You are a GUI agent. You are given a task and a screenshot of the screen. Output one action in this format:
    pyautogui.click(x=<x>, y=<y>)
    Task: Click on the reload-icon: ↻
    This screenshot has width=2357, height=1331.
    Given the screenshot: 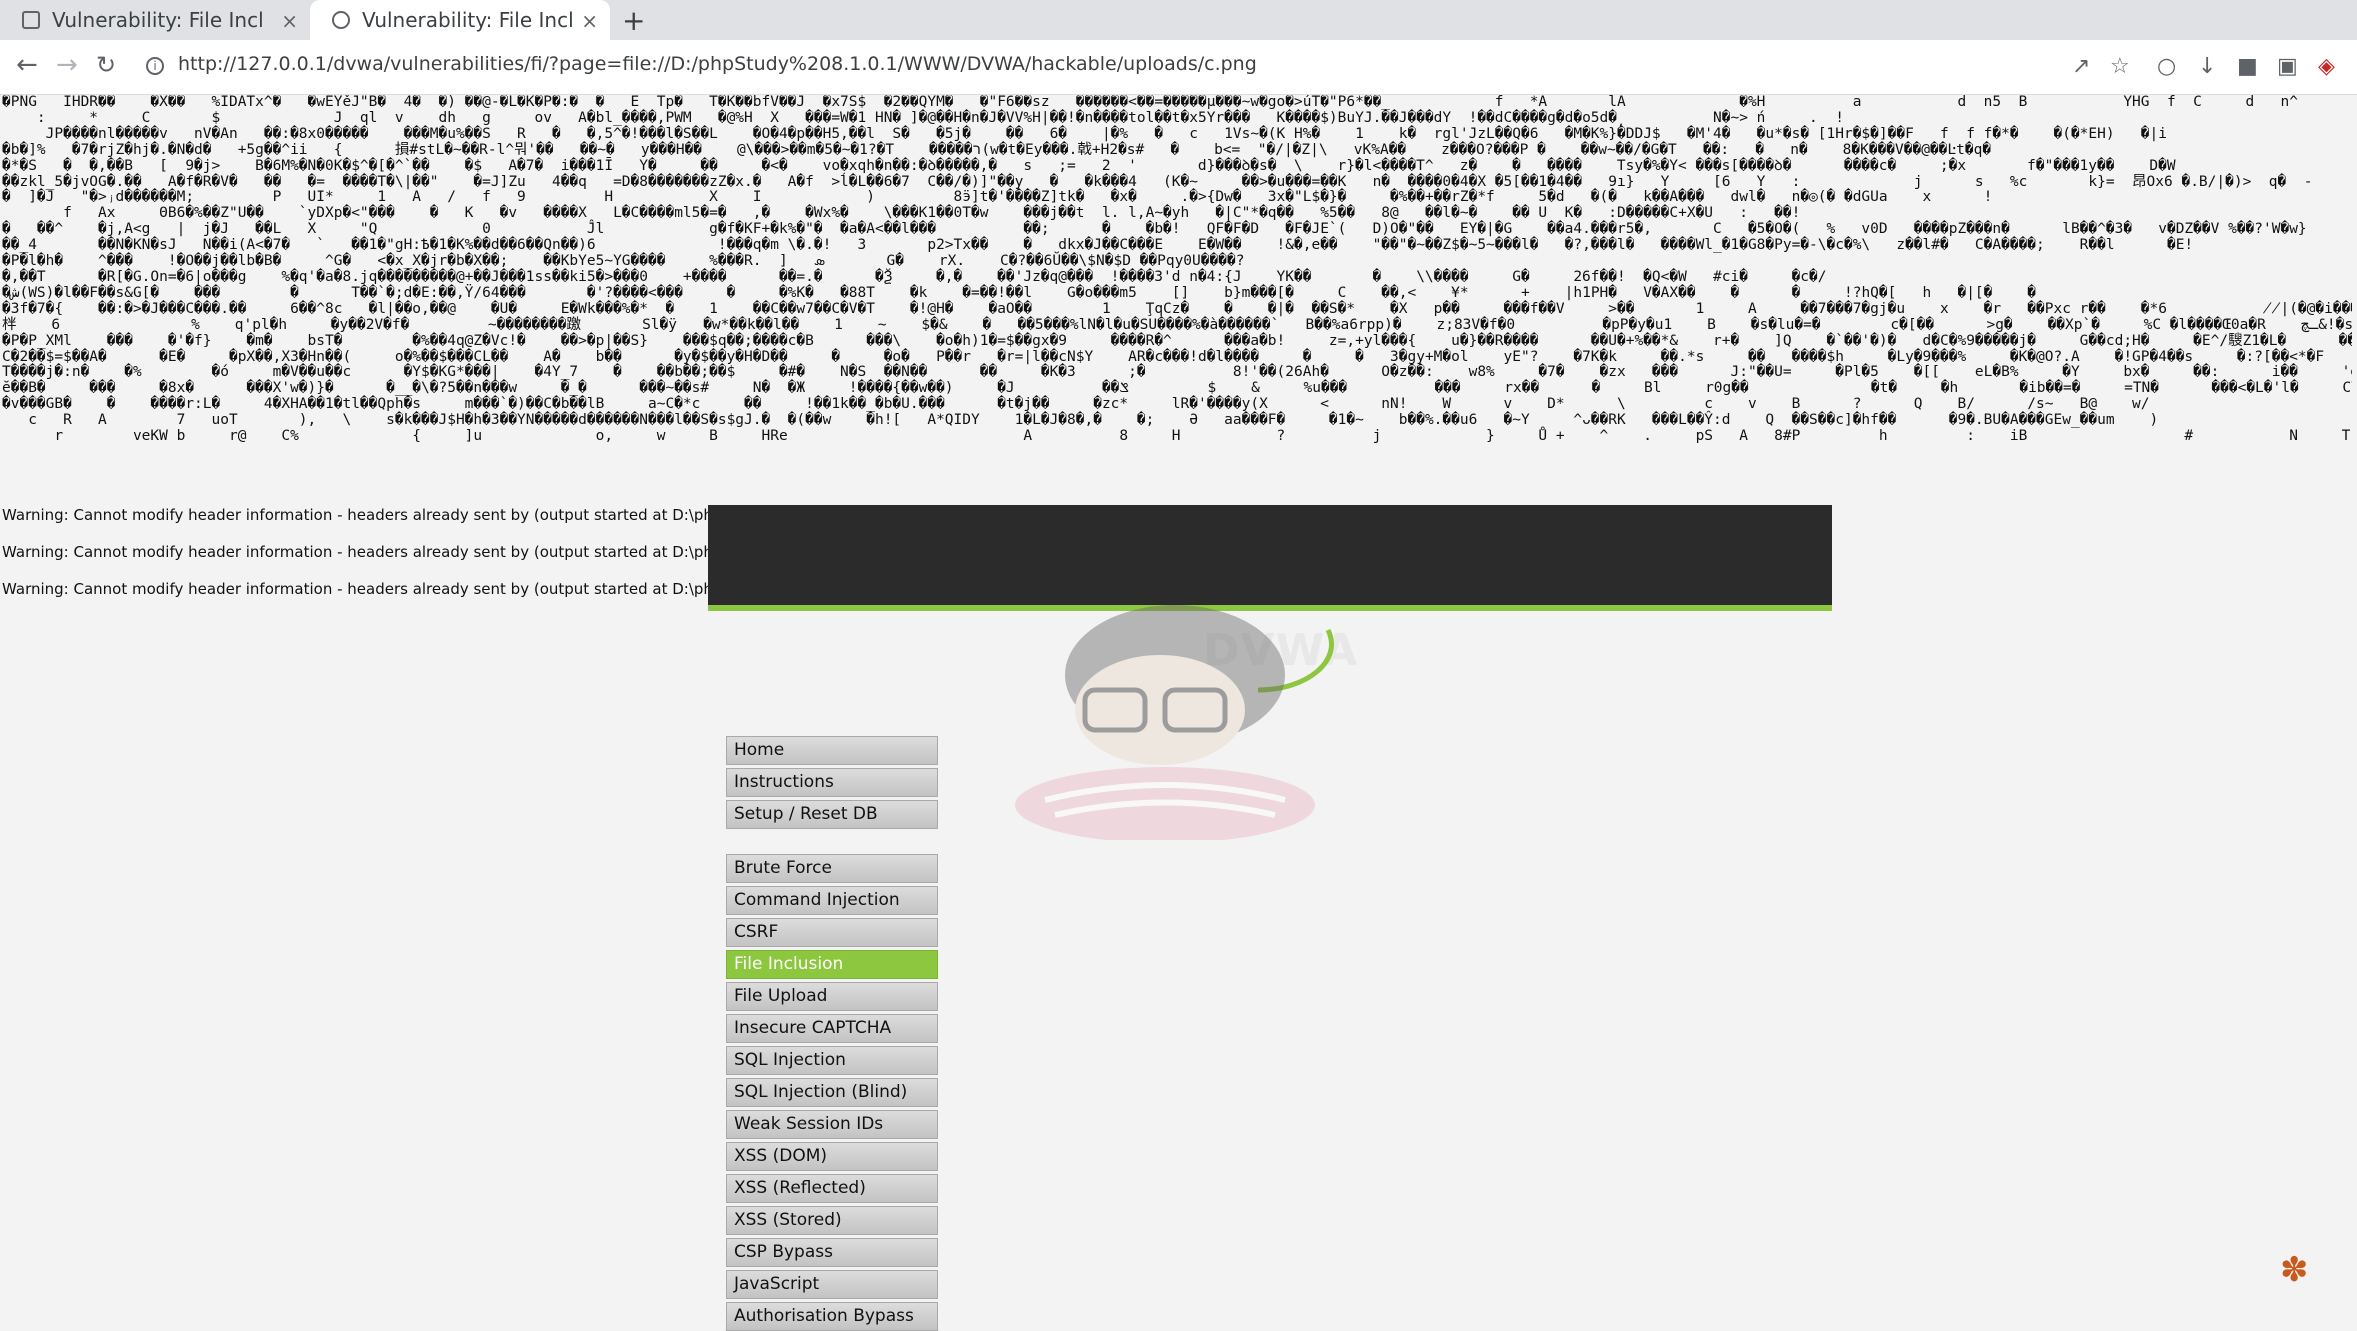 What is the action you would take?
    pyautogui.click(x=106, y=65)
    